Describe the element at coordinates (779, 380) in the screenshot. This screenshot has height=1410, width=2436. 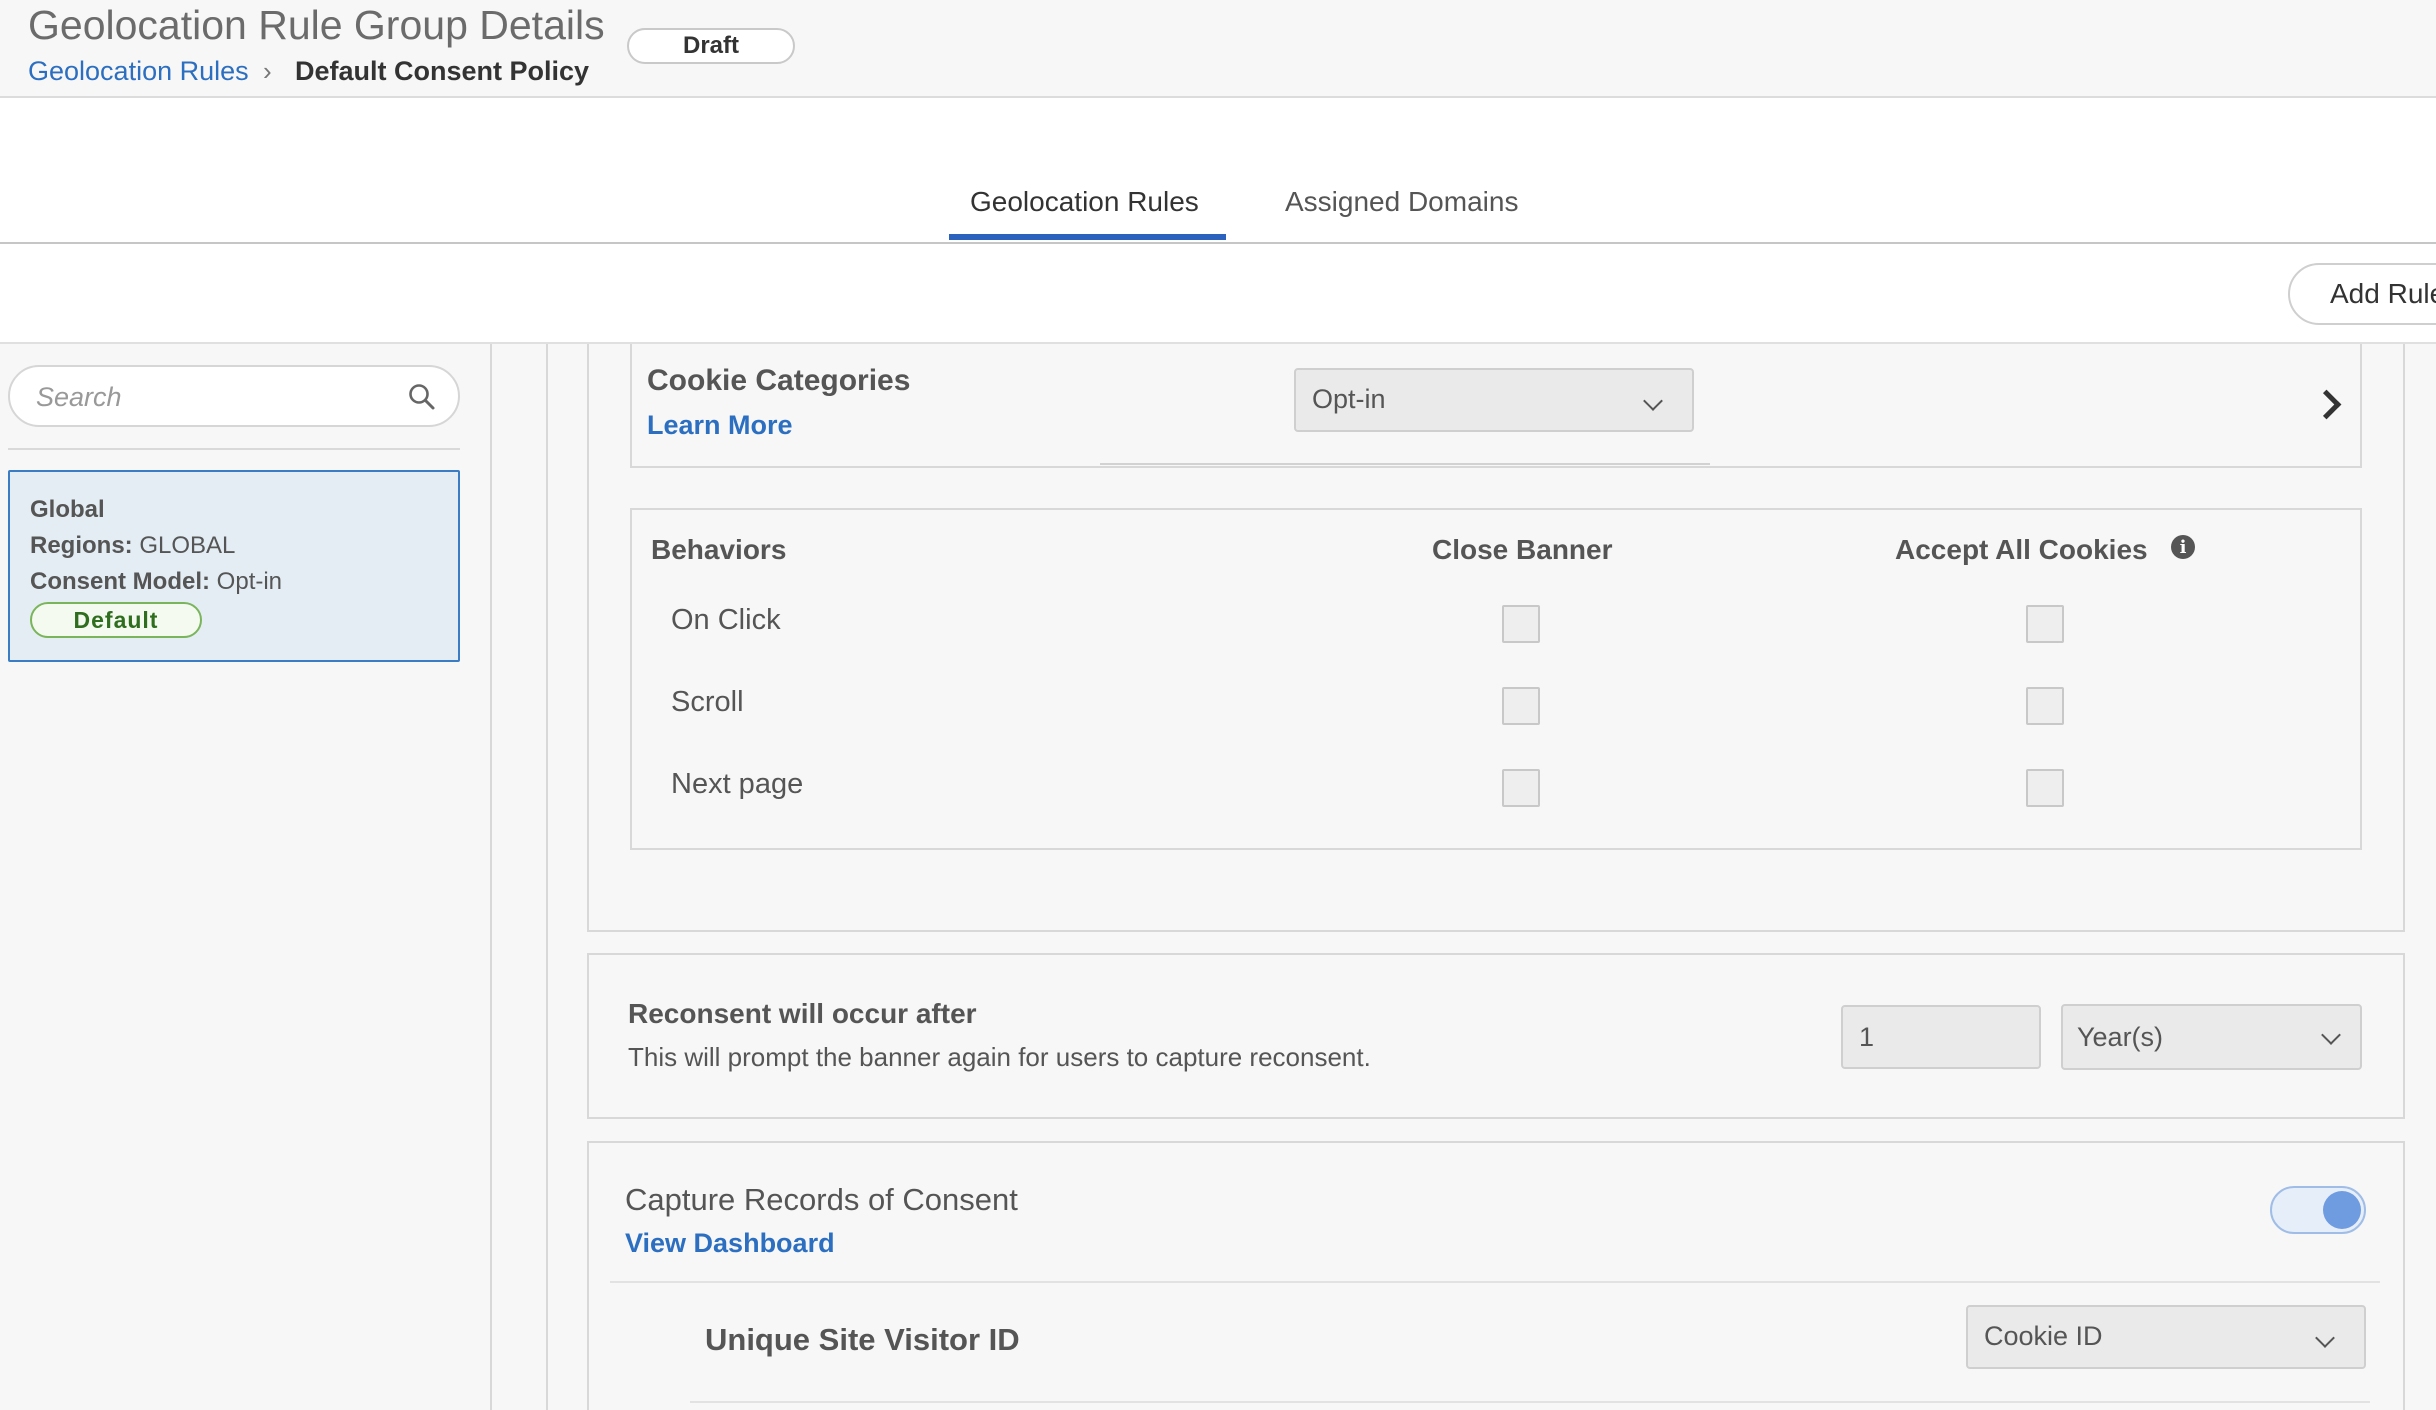
I see `cookie-categories-title: Cookie Categories` at that location.